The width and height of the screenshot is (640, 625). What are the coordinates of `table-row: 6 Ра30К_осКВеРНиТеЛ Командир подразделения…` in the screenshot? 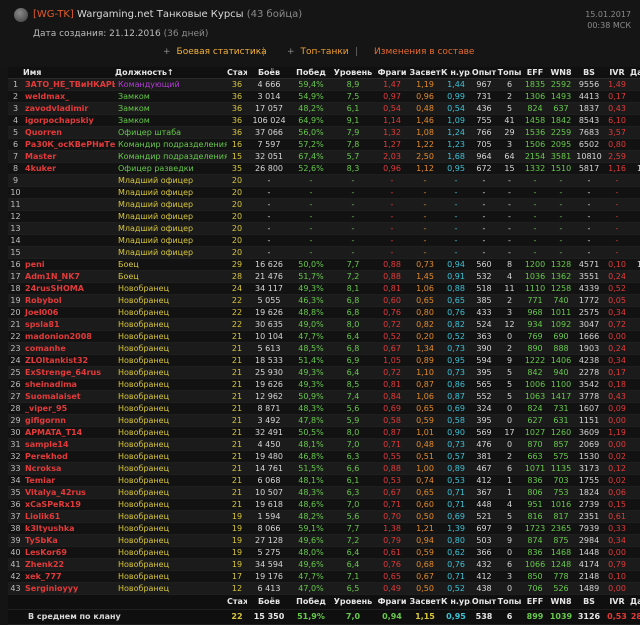 It's located at (324, 144).